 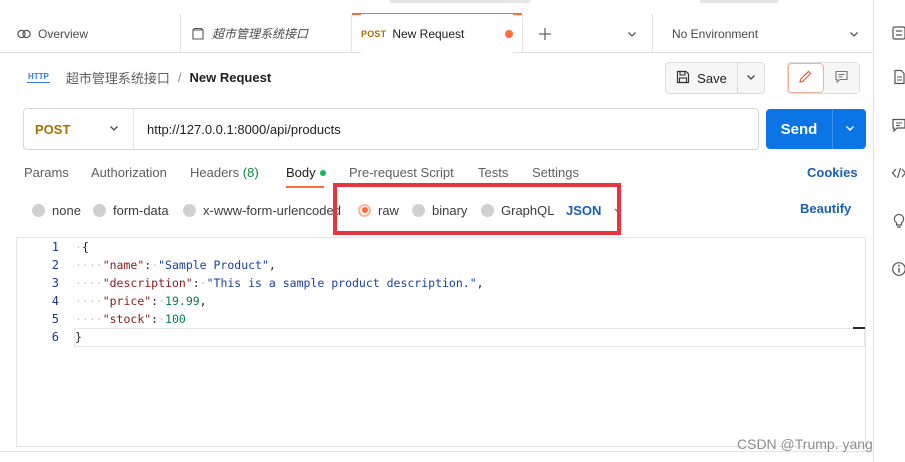 What do you see at coordinates (66, 210) in the screenshot?
I see `option-label: none` at bounding box center [66, 210].